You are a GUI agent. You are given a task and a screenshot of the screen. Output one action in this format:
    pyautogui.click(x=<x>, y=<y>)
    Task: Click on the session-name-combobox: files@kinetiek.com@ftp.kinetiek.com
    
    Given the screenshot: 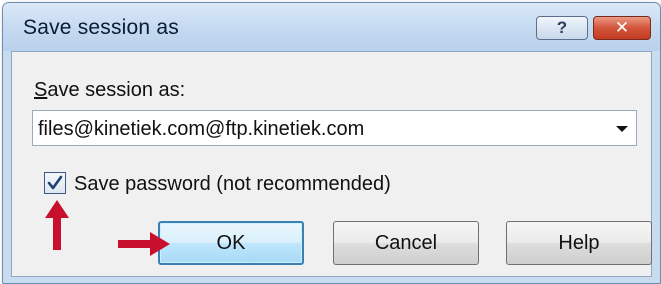 What is the action you would take?
    pyautogui.click(x=334, y=128)
    